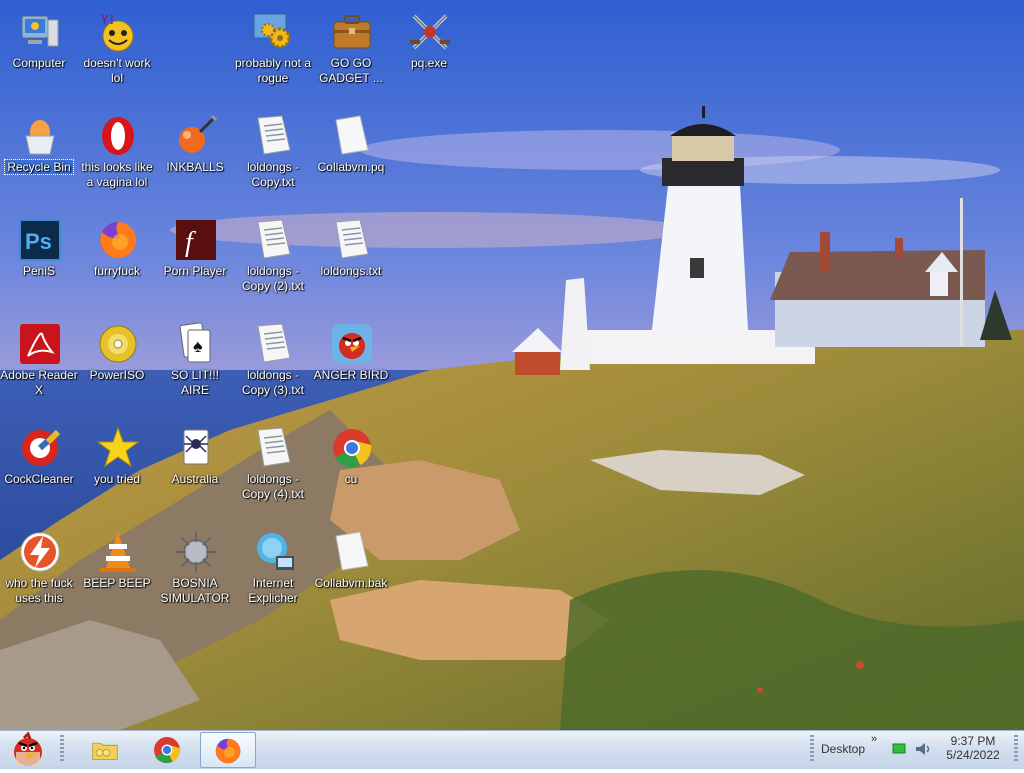 Image resolution: width=1024 pixels, height=773 pixels. Describe the element at coordinates (195, 366) in the screenshot. I see `desktop-icon: ♠ SO LIT!!! AIRE` at that location.